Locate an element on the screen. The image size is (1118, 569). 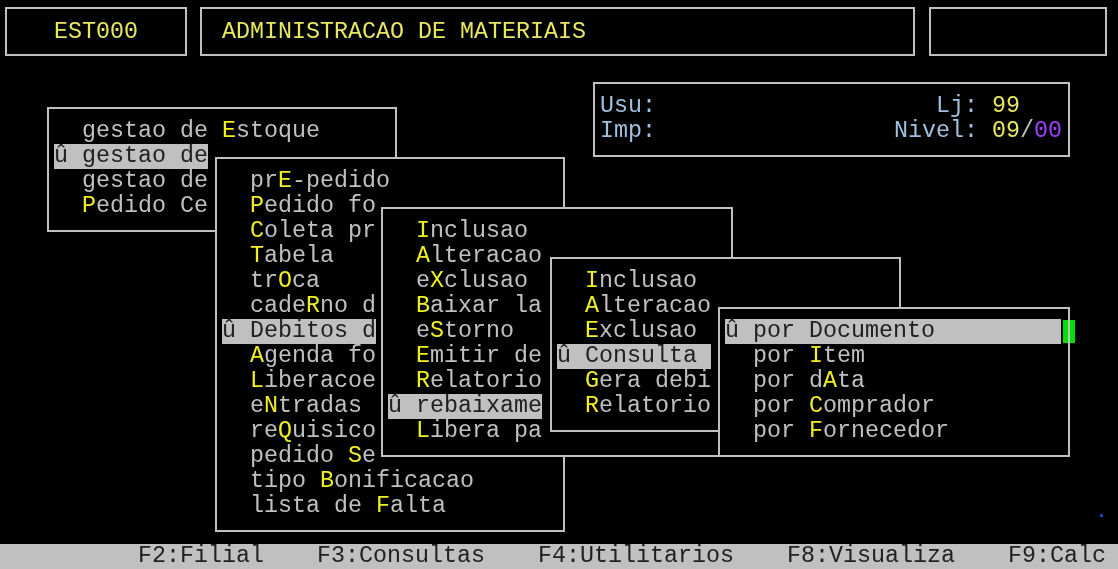
function-key: F9:Calc is located at coordinates (1057, 556).